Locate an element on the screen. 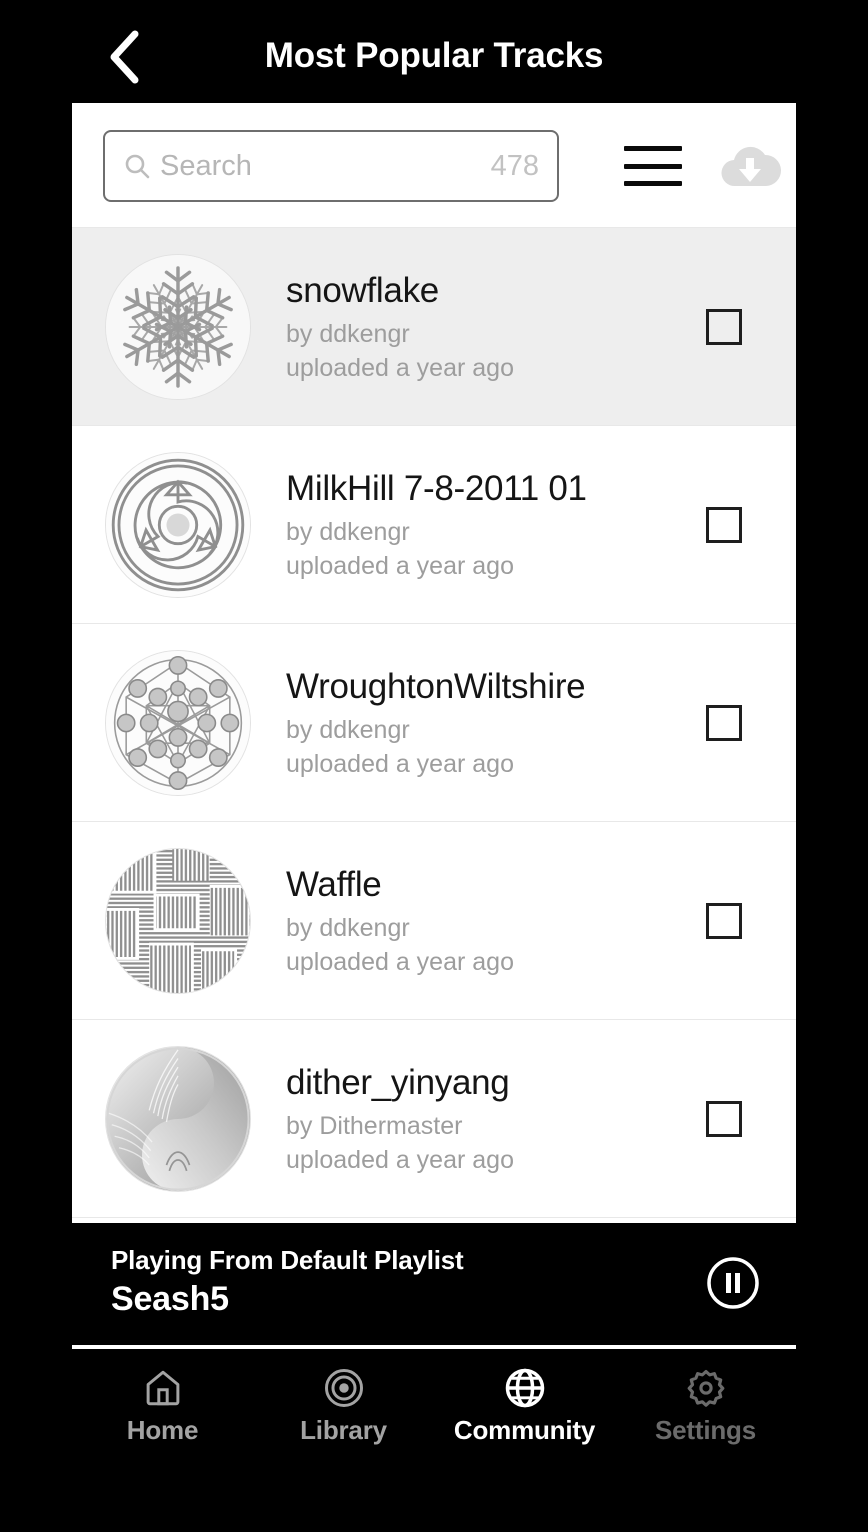 The image size is (868, 1532). hatched-maze-thumbnail is located at coordinates (178, 920).